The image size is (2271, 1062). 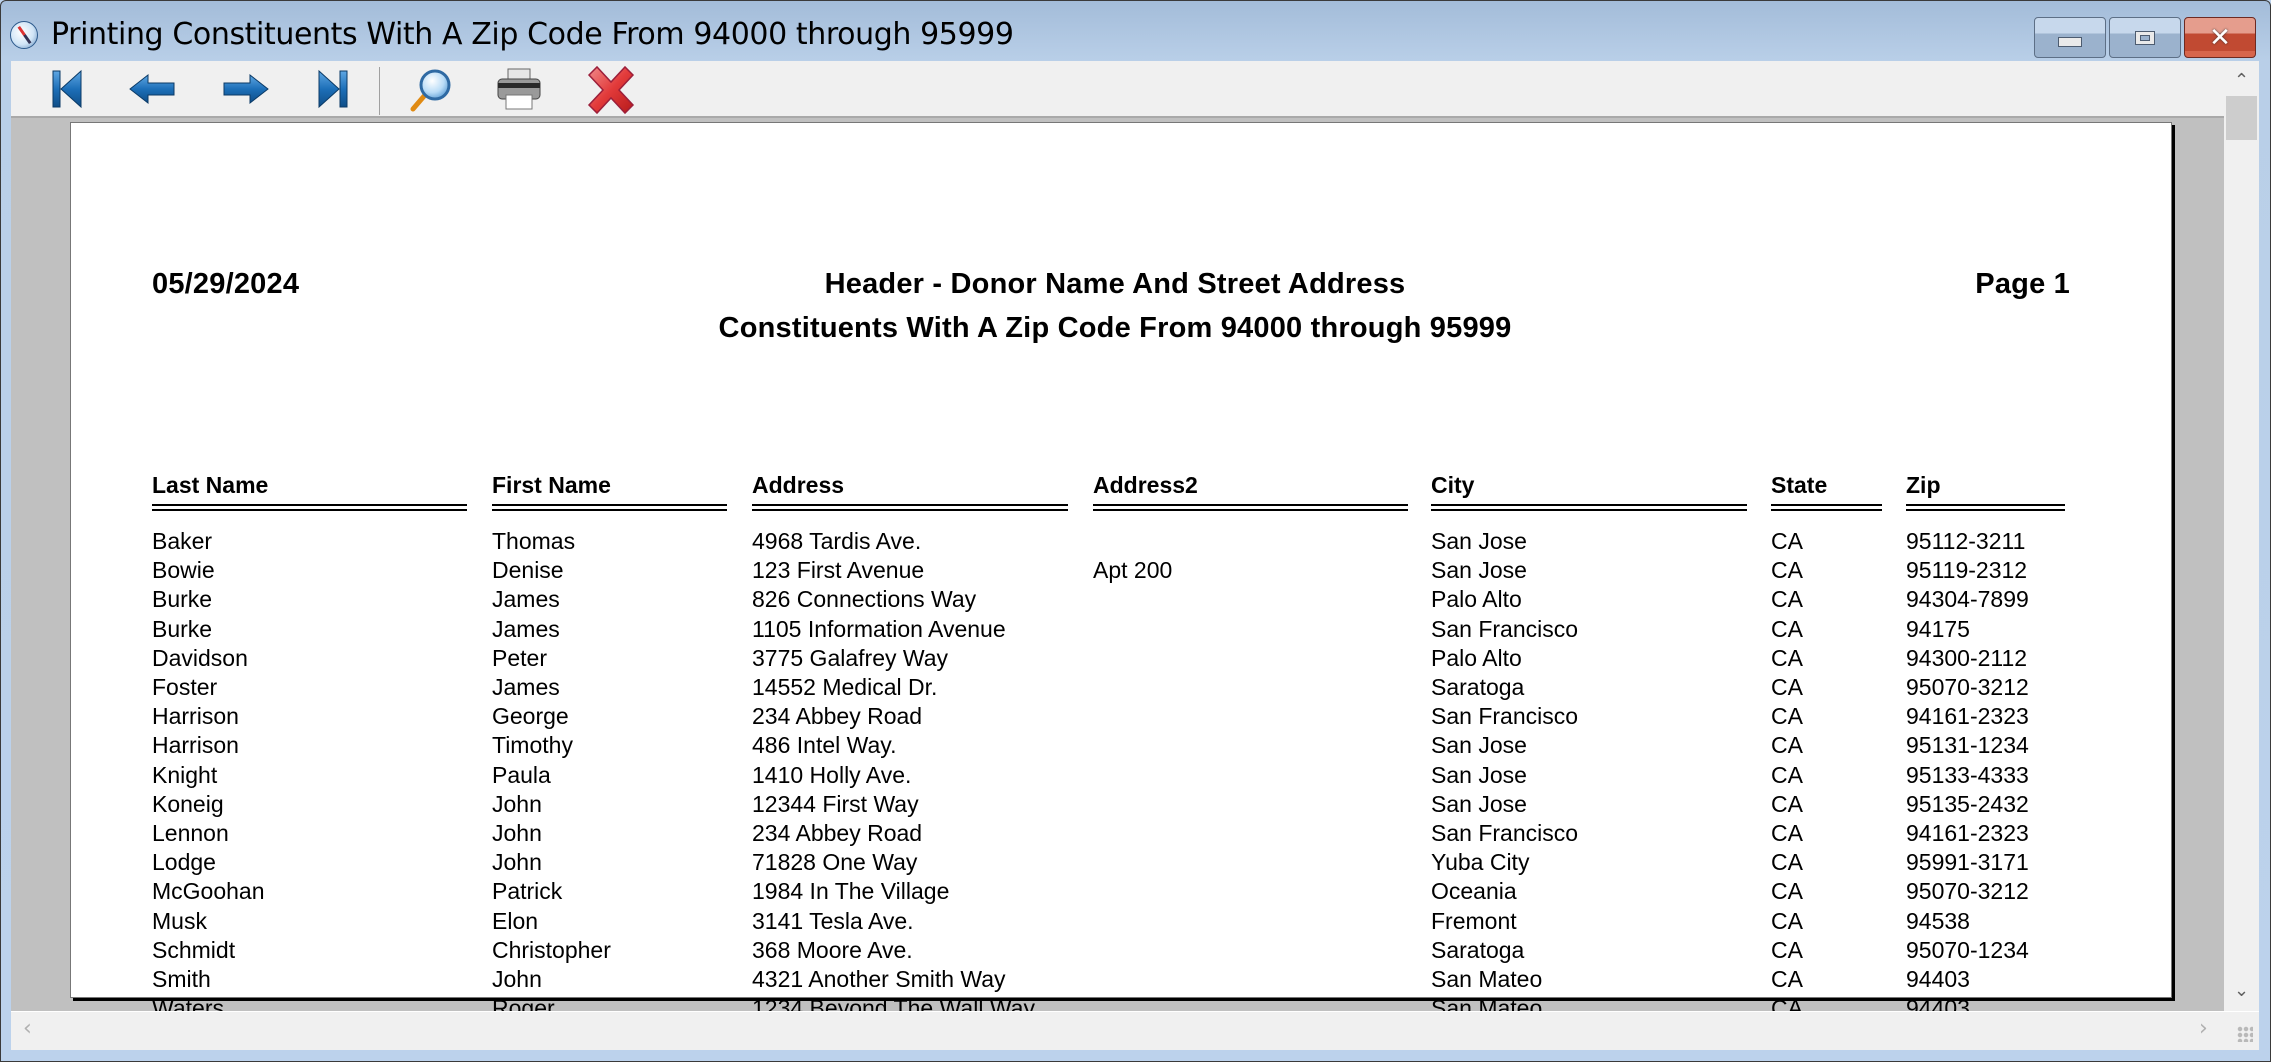 I want to click on cell-address: 1410 Holly Ave., so click(x=832, y=774).